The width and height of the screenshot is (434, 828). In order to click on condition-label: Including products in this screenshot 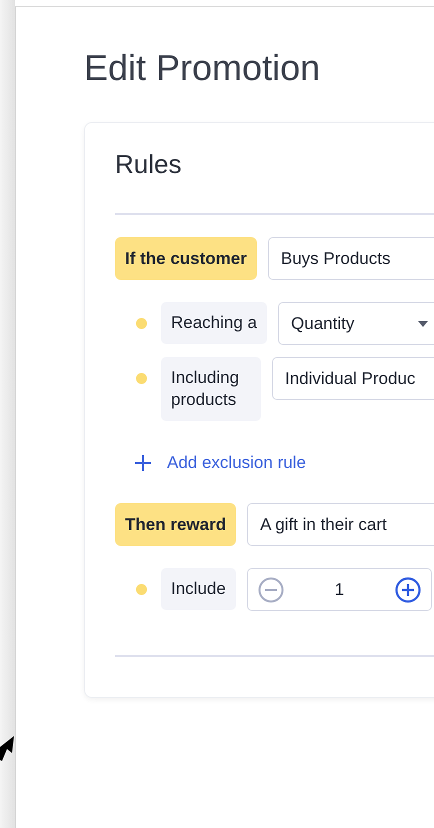, I will do `click(211, 389)`.